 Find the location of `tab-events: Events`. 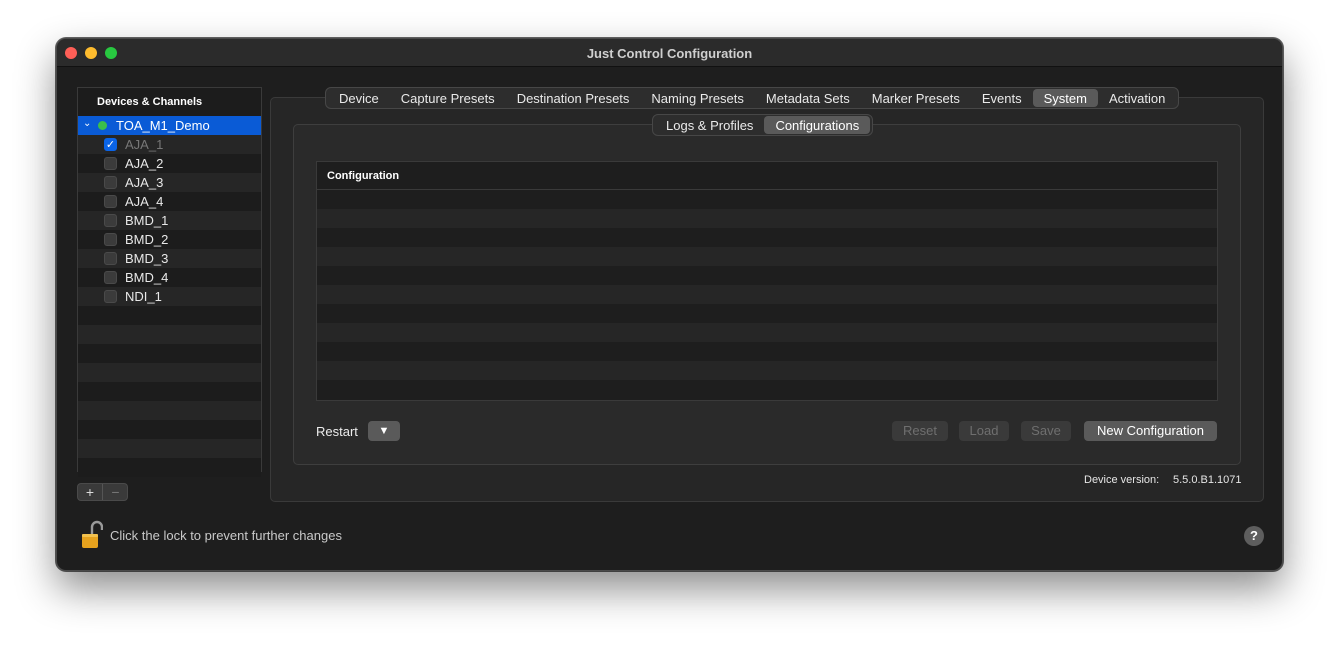

tab-events: Events is located at coordinates (1002, 98).